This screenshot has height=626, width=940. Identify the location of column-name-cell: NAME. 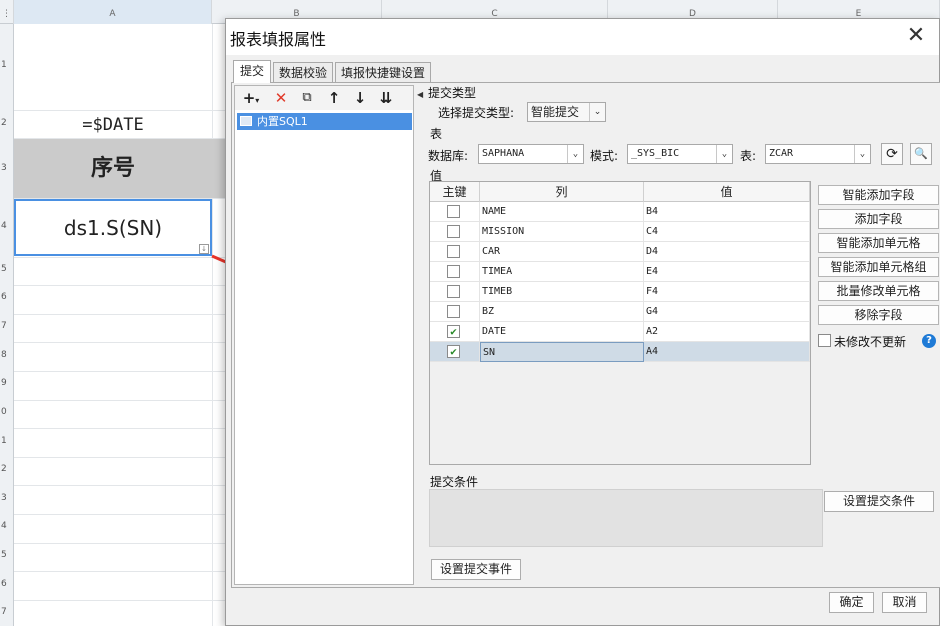
(562, 212).